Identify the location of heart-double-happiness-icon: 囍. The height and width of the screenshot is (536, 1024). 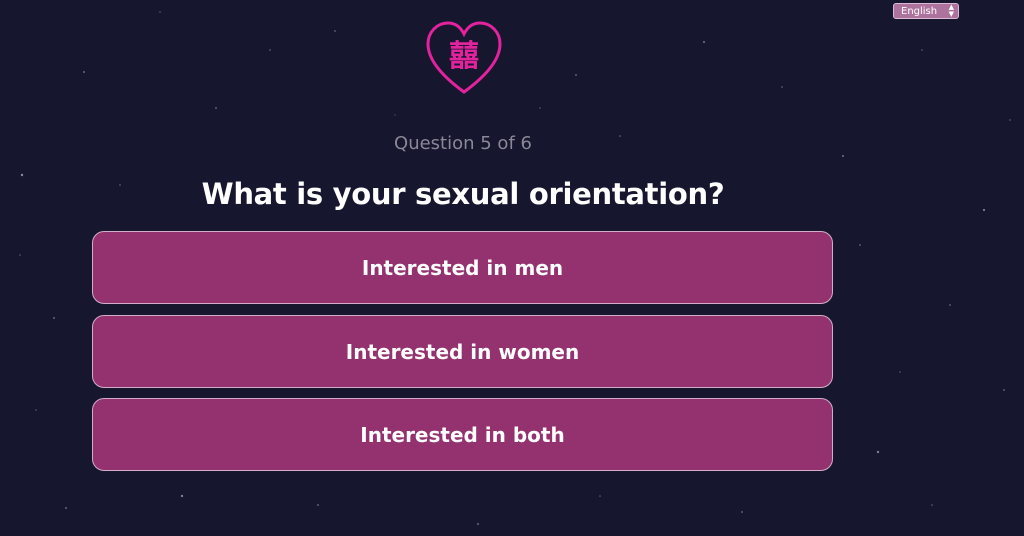
(464, 58).